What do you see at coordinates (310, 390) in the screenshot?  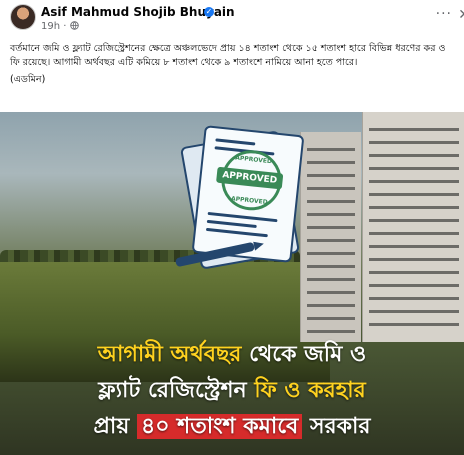 I see `headline-highlight: ফি ও করহার` at bounding box center [310, 390].